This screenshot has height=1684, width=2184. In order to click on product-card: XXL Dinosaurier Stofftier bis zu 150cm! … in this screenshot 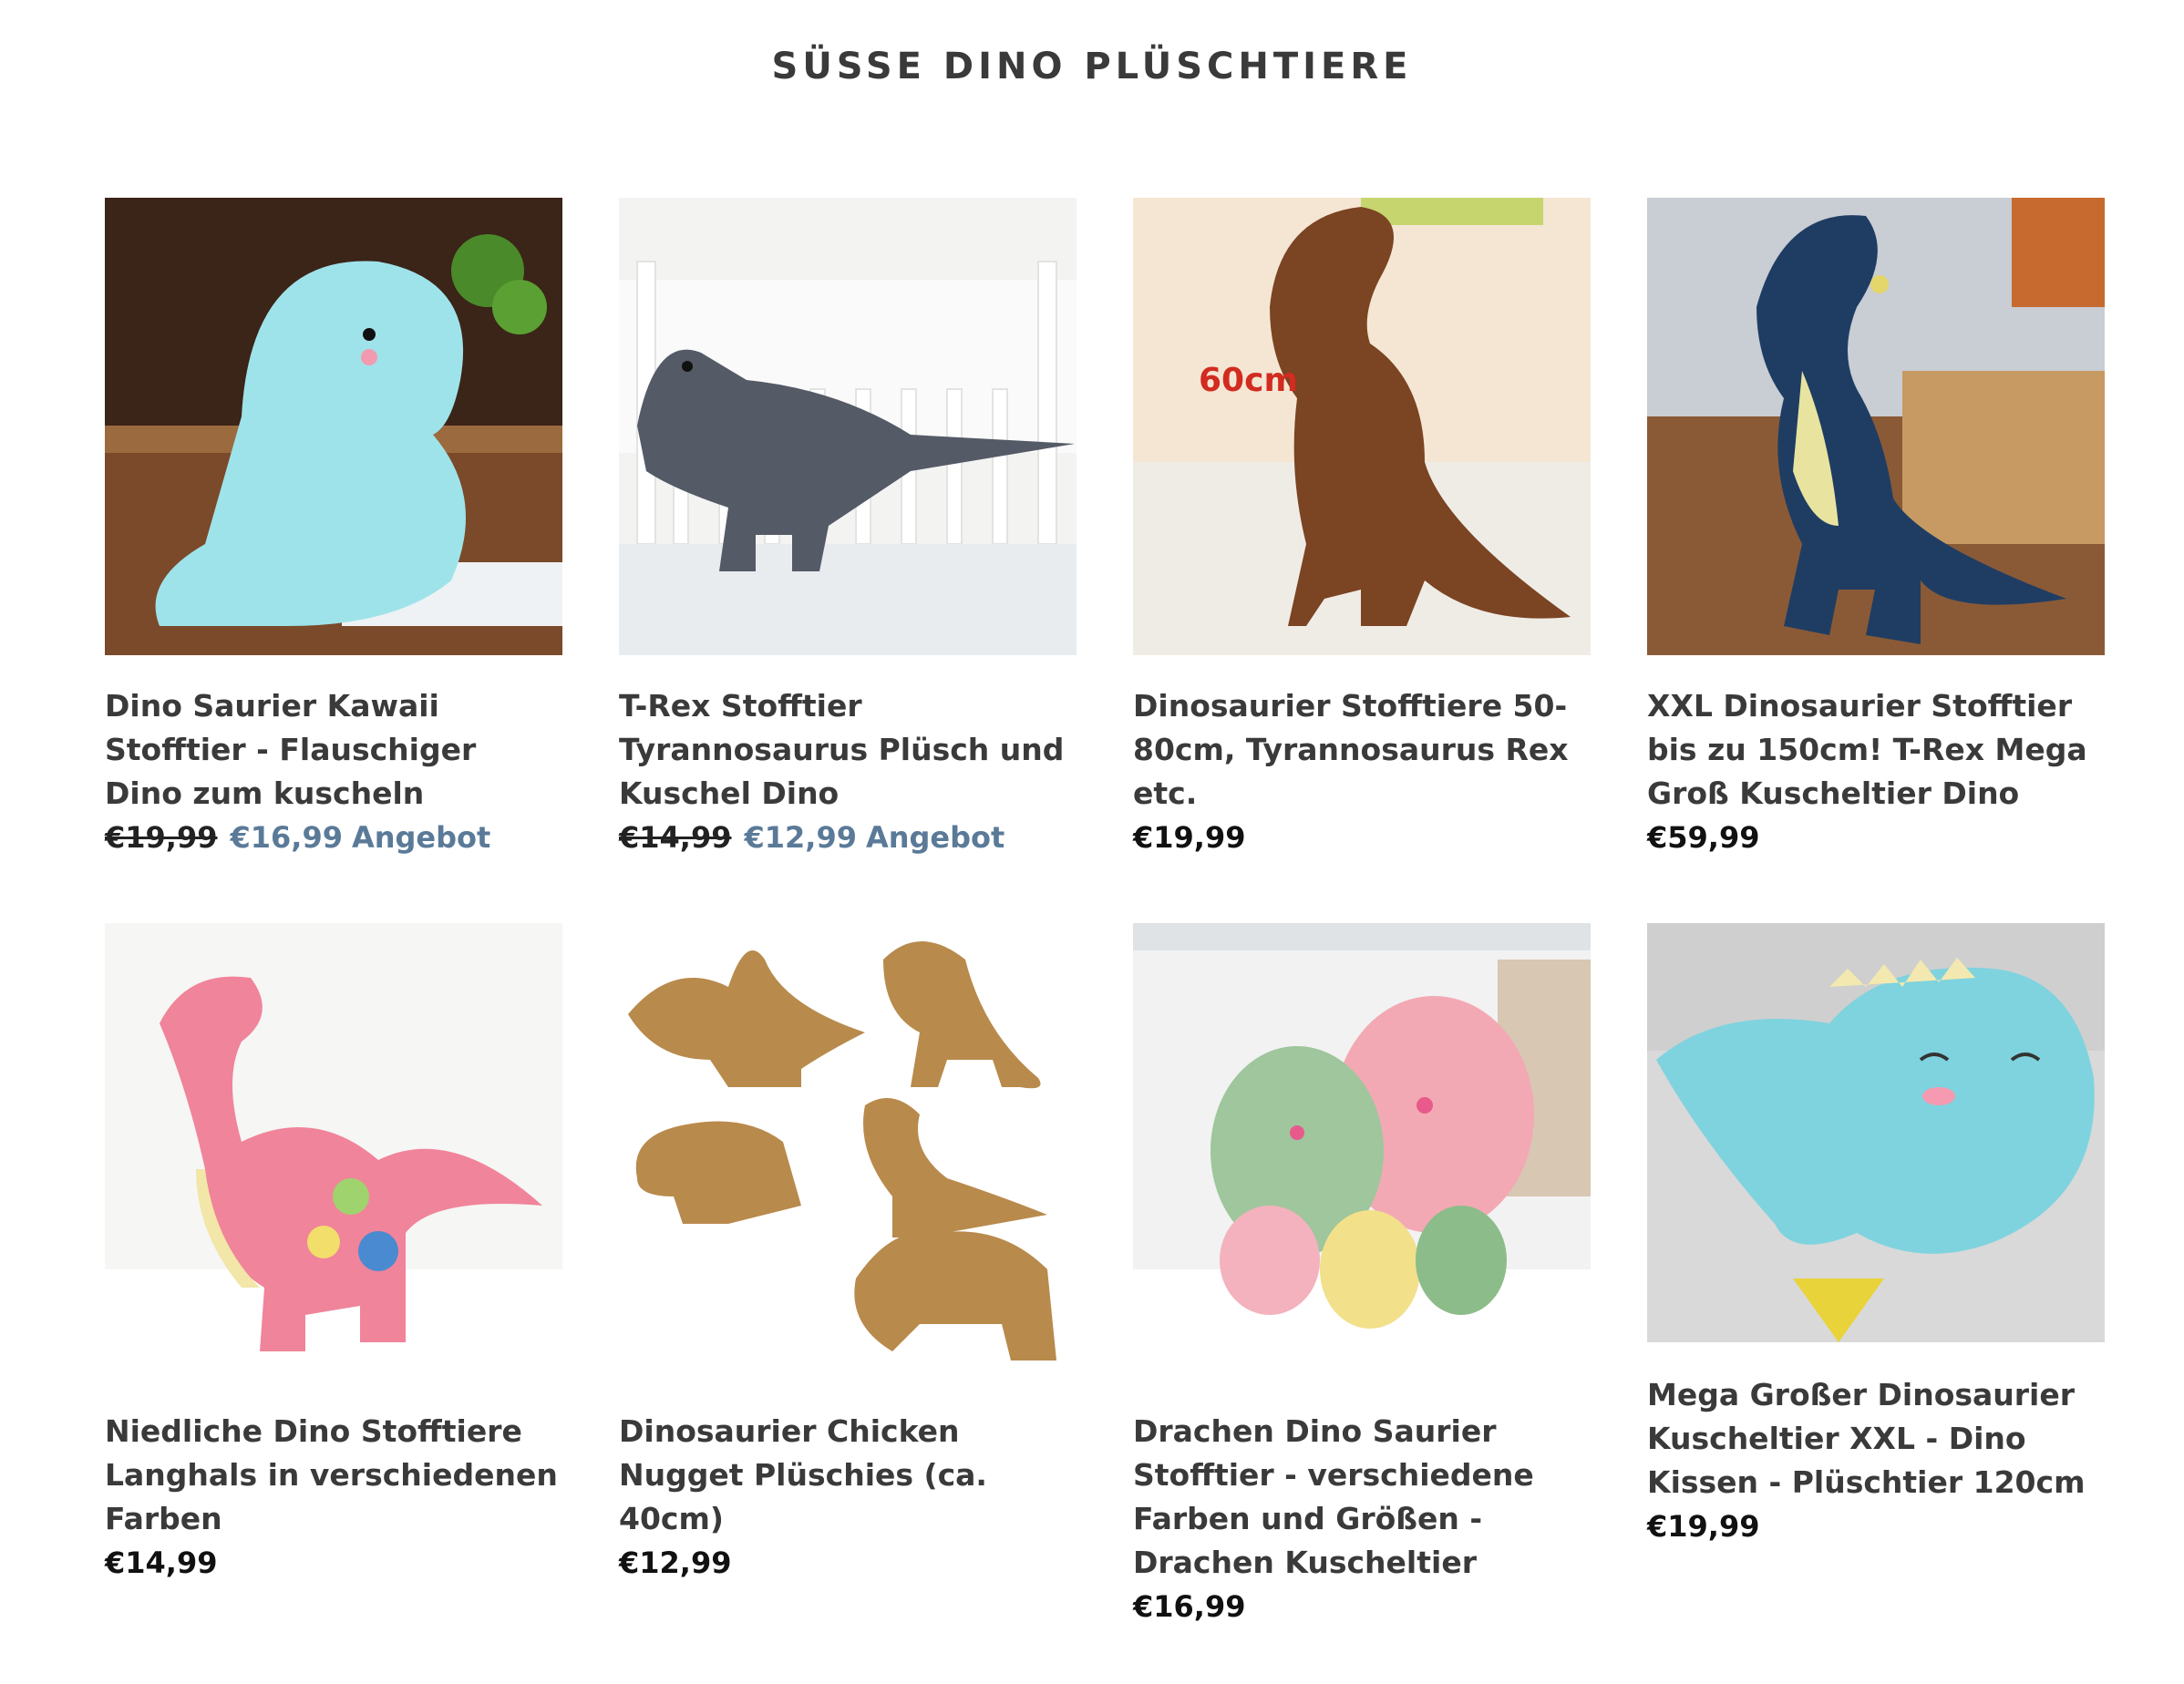, I will do `click(1876, 560)`.